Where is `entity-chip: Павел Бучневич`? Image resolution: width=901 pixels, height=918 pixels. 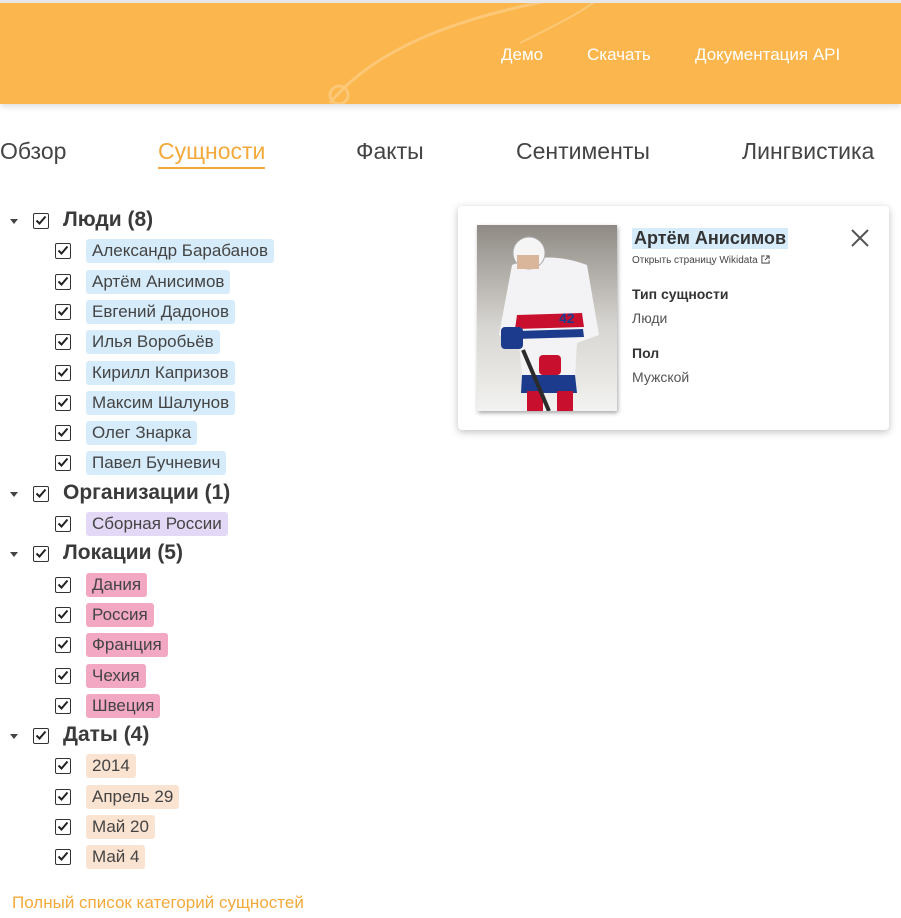
entity-chip: Павел Бучневич is located at coordinates (156, 463).